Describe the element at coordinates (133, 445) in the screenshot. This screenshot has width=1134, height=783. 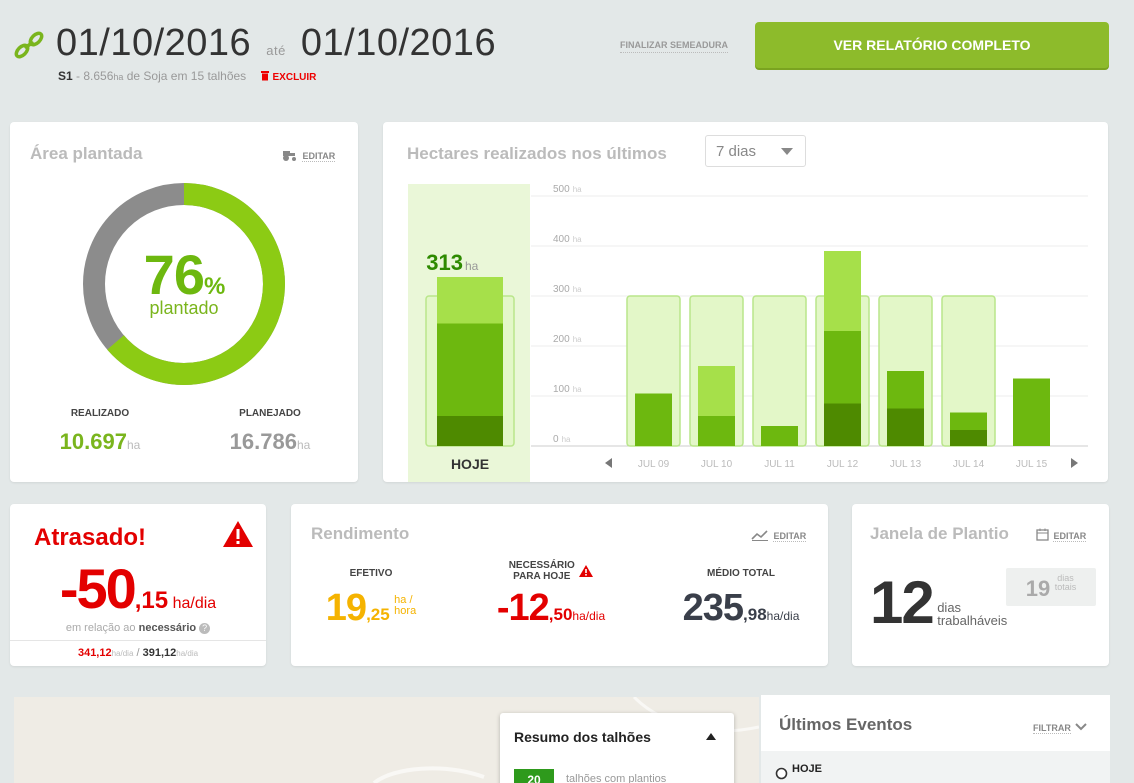
I see `realizado-unit: ha` at that location.